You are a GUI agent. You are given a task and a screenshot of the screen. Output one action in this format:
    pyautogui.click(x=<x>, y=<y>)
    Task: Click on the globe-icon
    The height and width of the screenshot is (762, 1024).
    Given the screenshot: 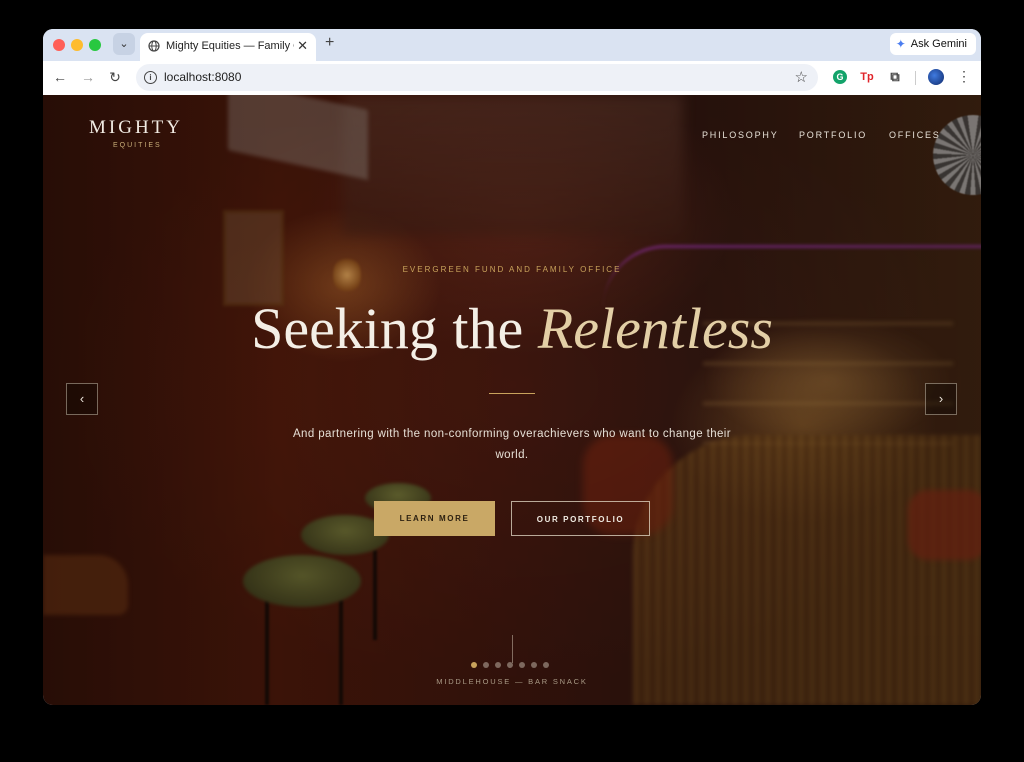 What is the action you would take?
    pyautogui.click(x=154, y=46)
    